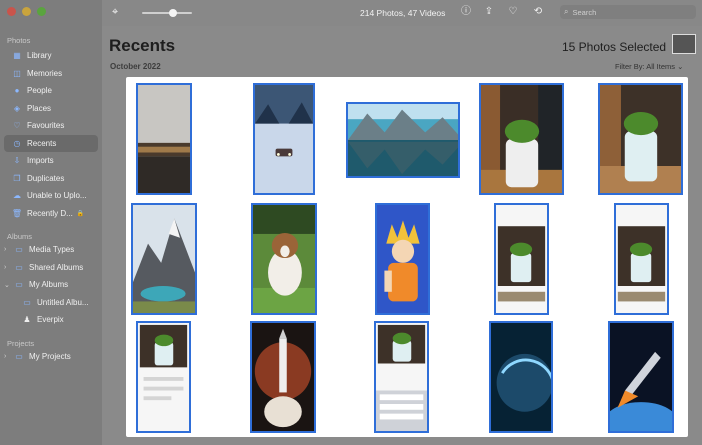  Describe the element at coordinates (173, 13) in the screenshot. I see `zoom-slider-knob` at that location.